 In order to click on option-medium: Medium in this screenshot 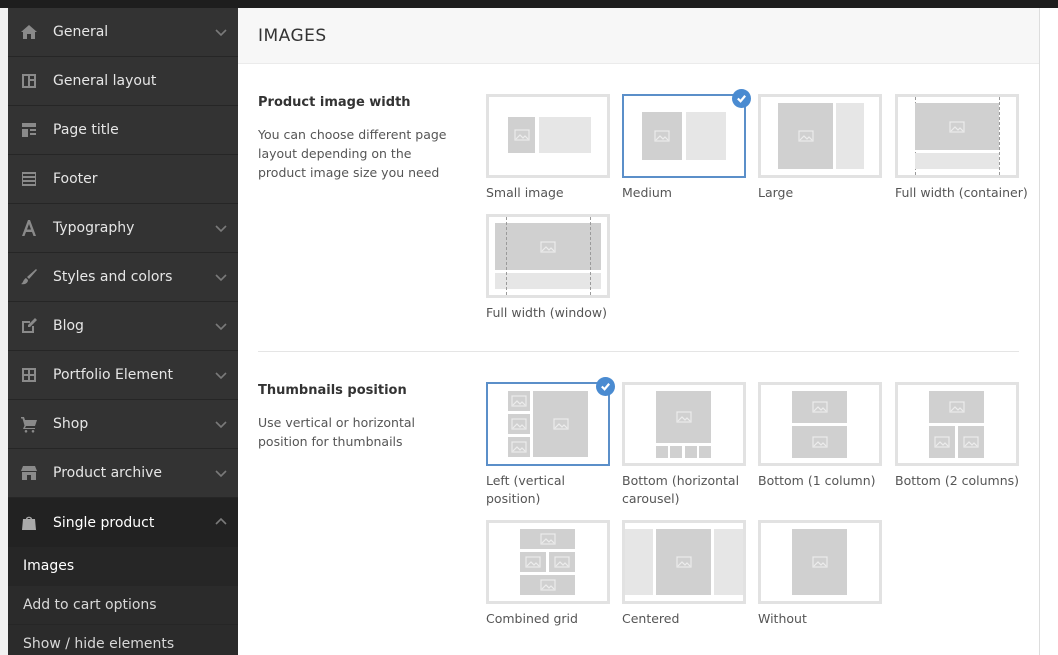, I will do `click(686, 145)`.